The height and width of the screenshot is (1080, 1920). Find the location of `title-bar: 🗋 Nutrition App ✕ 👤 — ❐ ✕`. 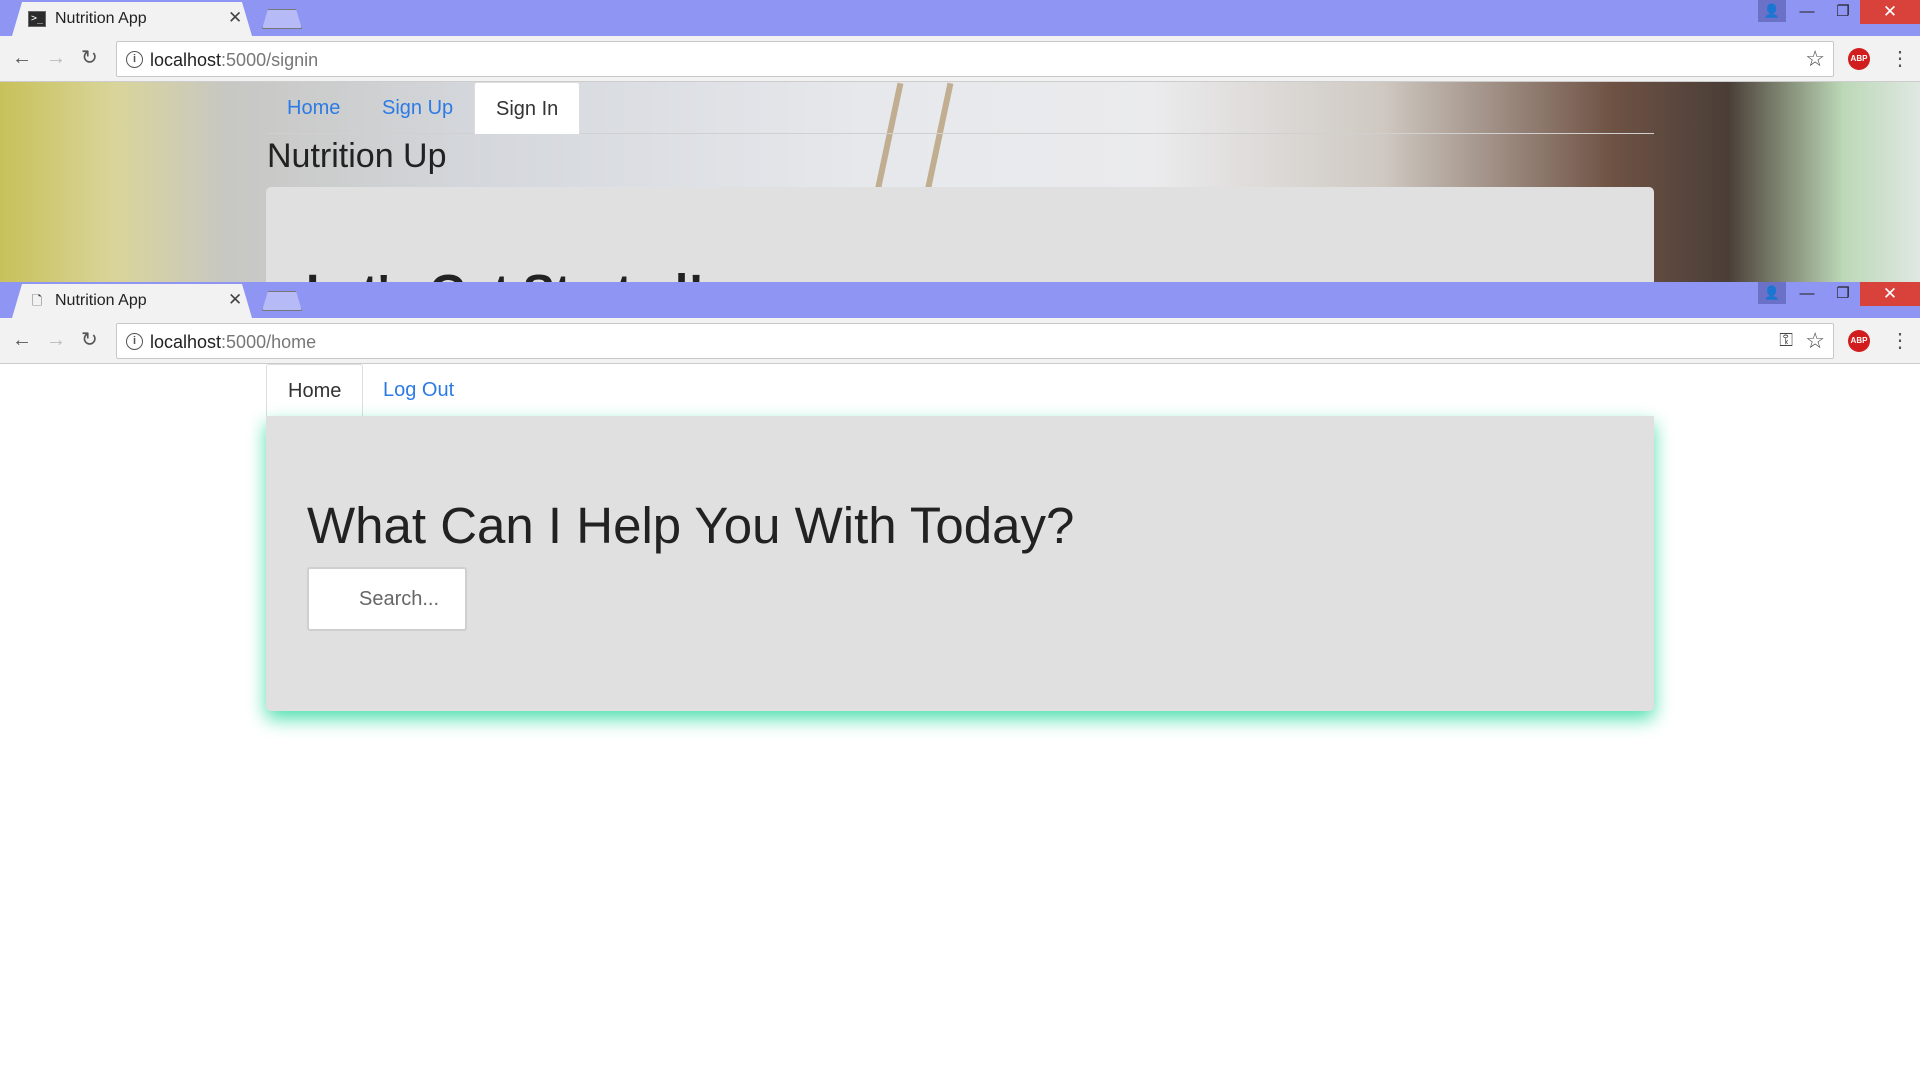

title-bar: 🗋 Nutrition App ✕ 👤 — ❐ ✕ is located at coordinates (960, 300).